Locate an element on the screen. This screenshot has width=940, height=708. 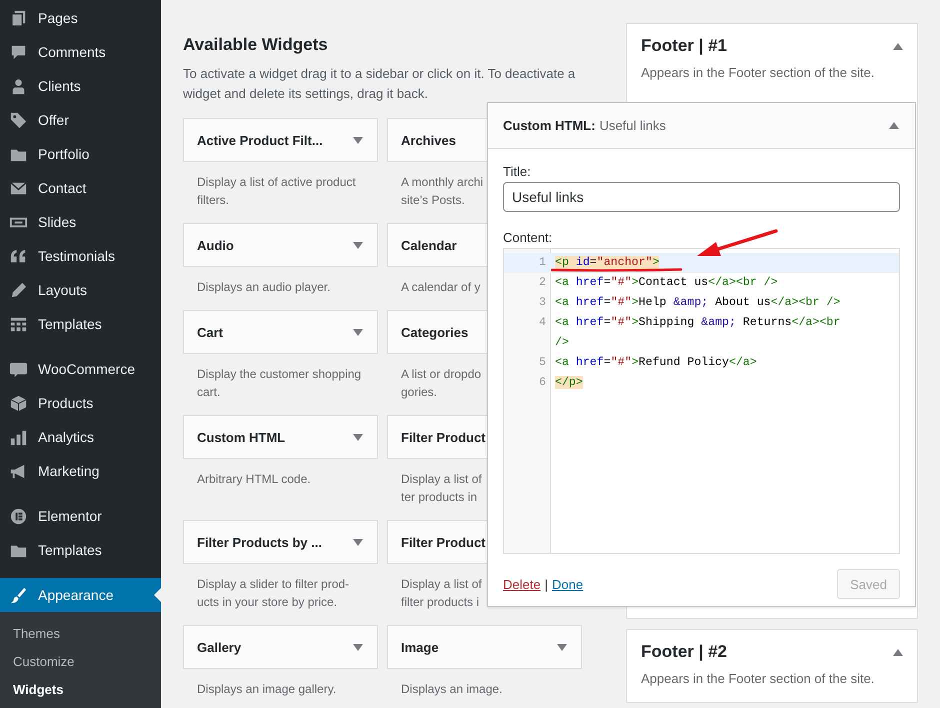
widget-description: A calendar of y is located at coordinates (440, 287).